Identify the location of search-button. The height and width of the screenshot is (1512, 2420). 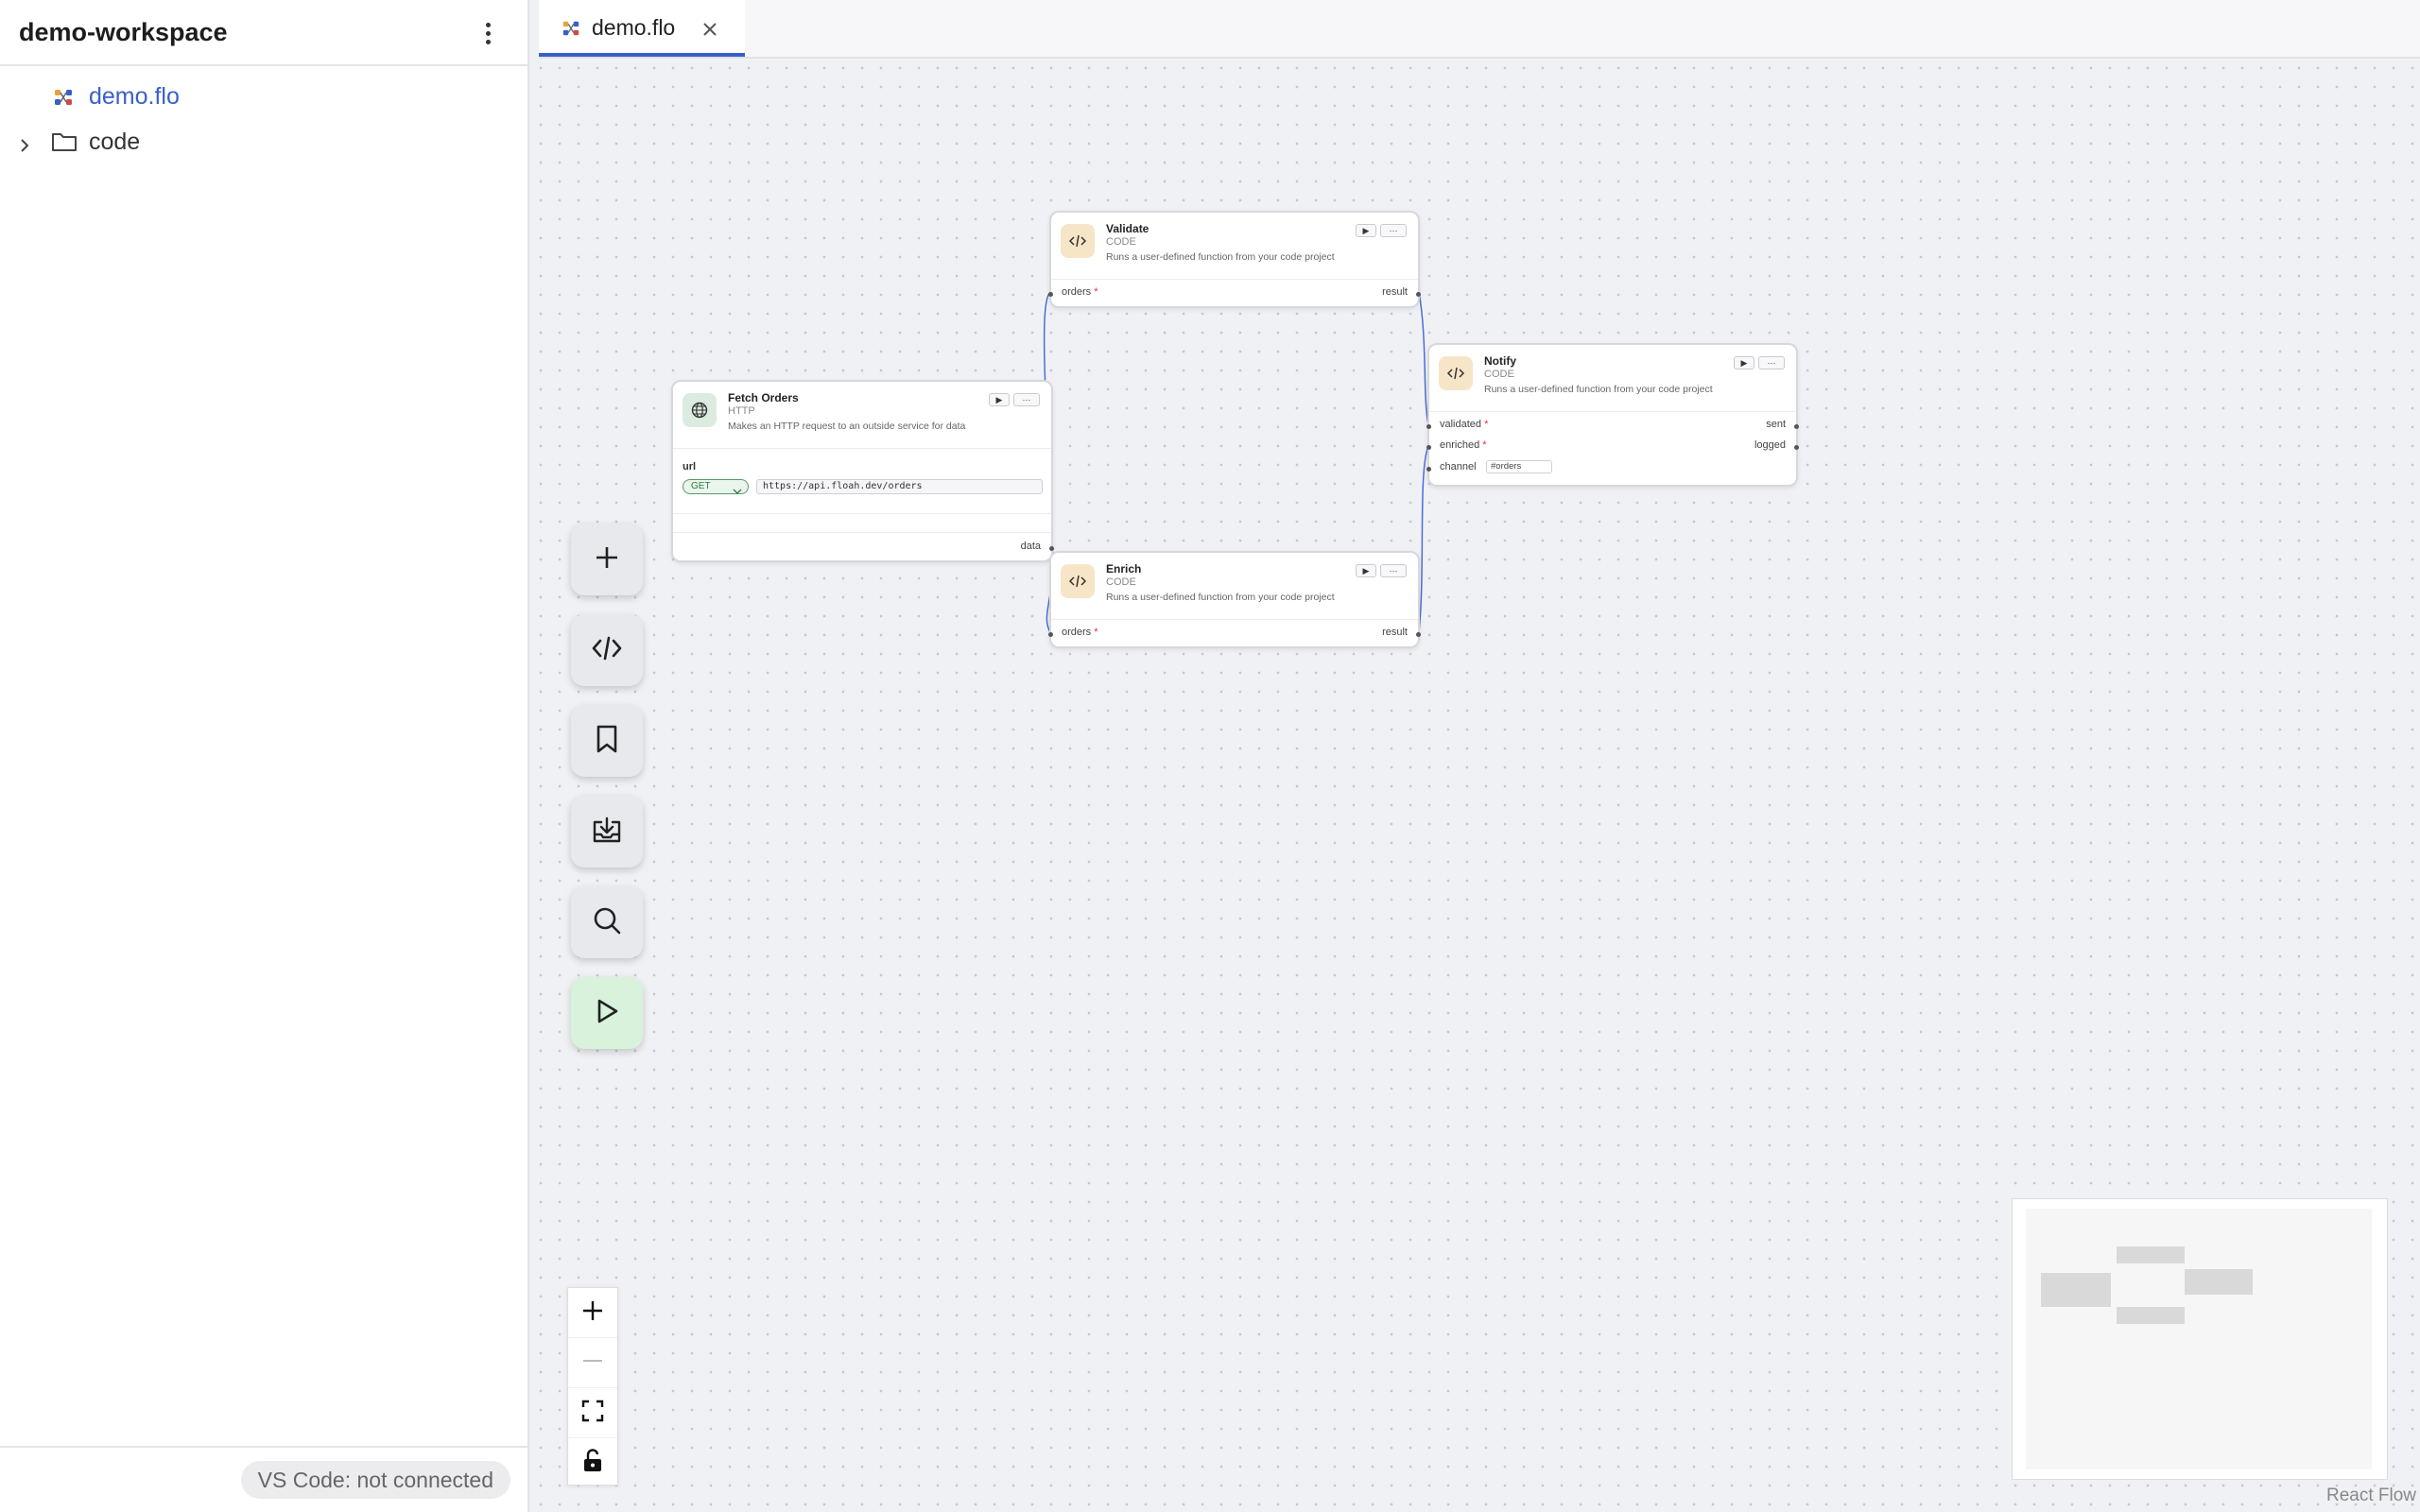
(607, 922).